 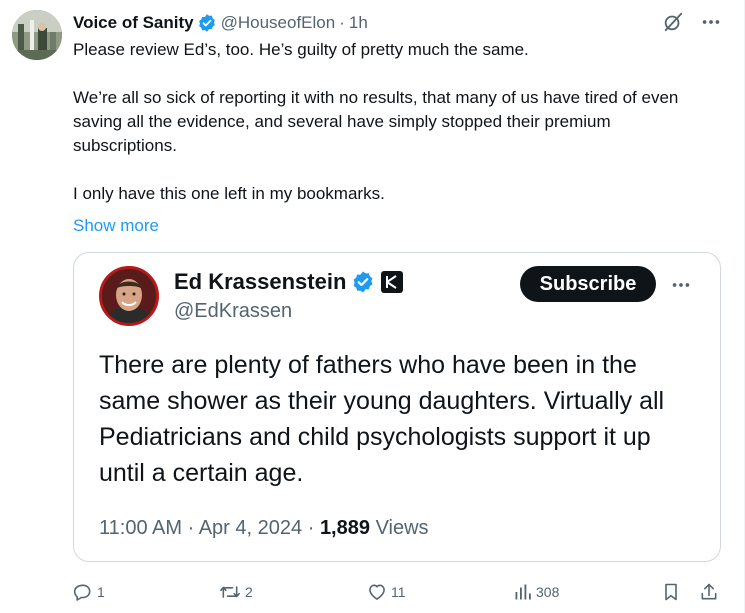 I want to click on quoted-meta: 11:00 AM · Apr 4, 2024 · 1,889 Views, so click(x=264, y=528).